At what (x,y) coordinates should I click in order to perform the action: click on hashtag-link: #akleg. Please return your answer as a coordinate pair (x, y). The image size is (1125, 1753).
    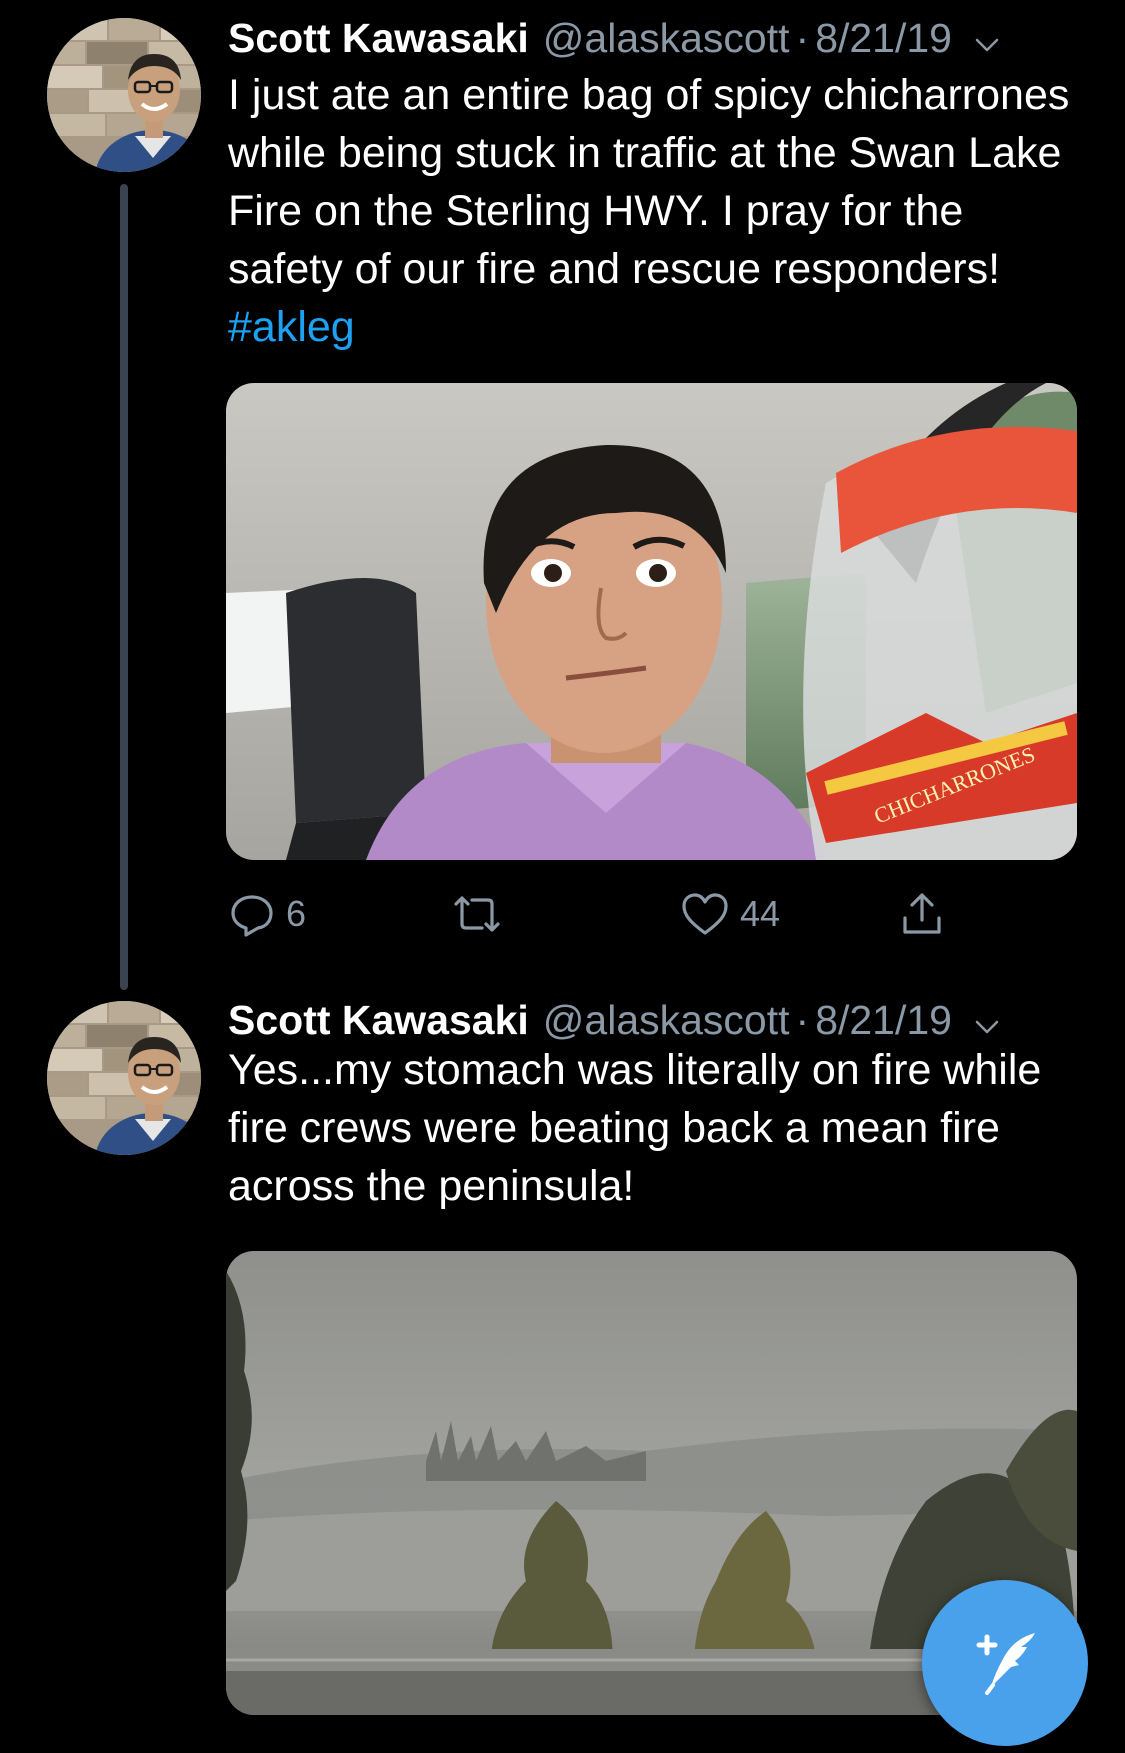
    Looking at the image, I should click on (291, 327).